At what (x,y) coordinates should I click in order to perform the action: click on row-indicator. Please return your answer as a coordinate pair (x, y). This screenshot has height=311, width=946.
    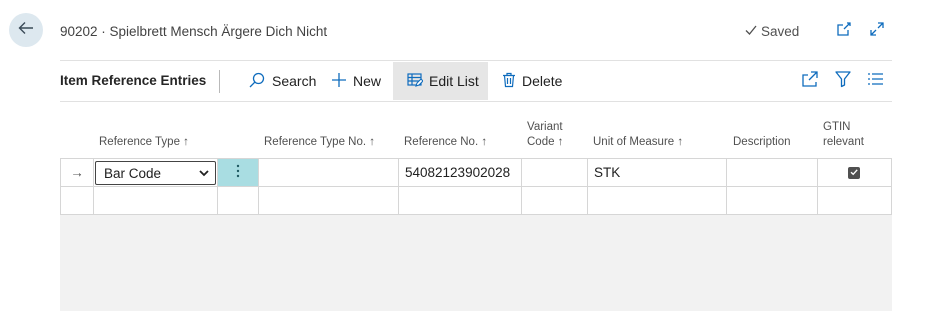
    Looking at the image, I should click on (77, 200).